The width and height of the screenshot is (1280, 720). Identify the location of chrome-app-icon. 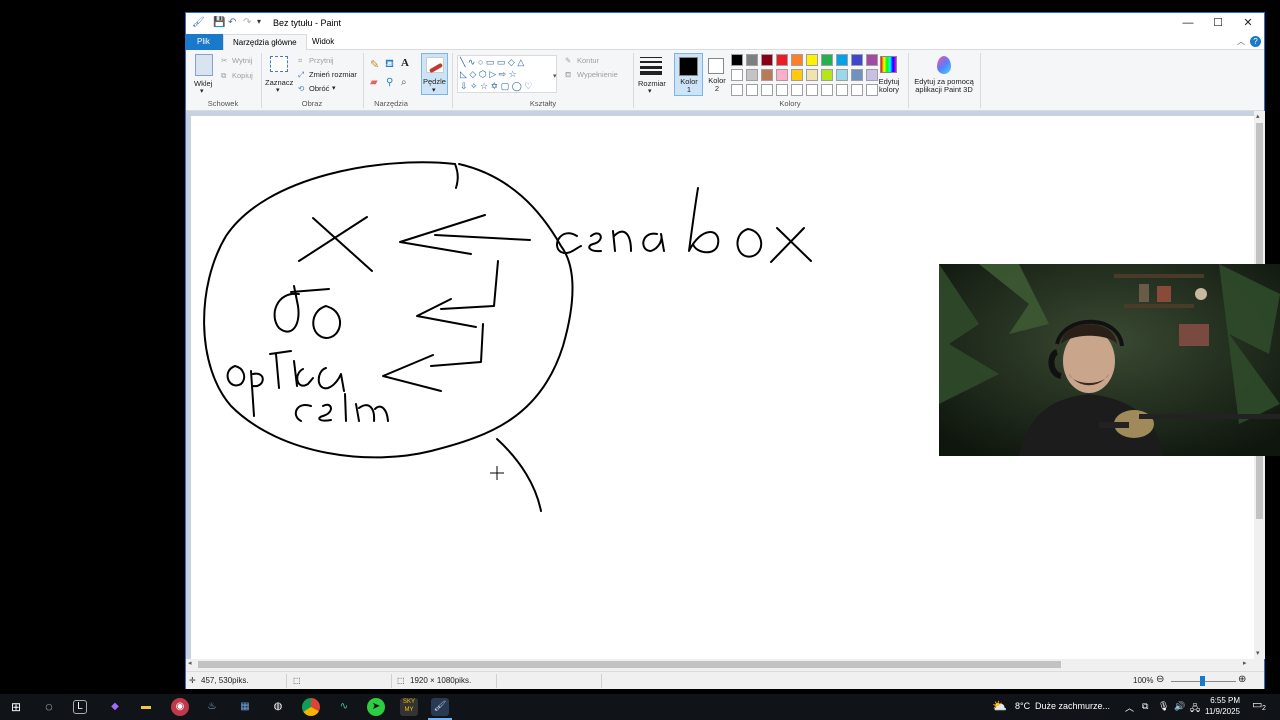
(311, 707).